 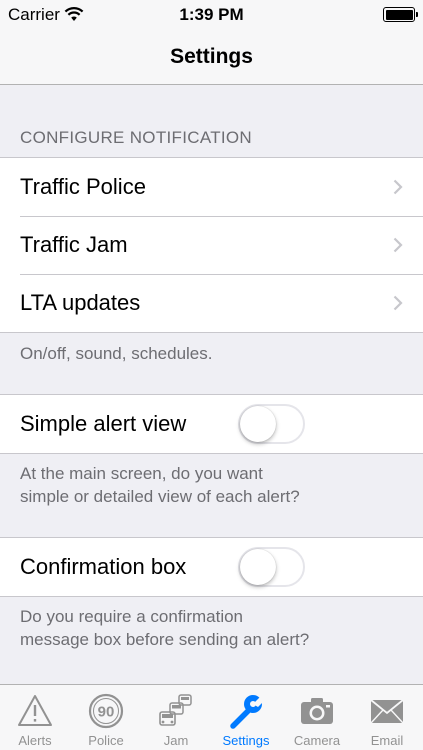 I want to click on tab-jam: Jam, so click(x=176, y=717).